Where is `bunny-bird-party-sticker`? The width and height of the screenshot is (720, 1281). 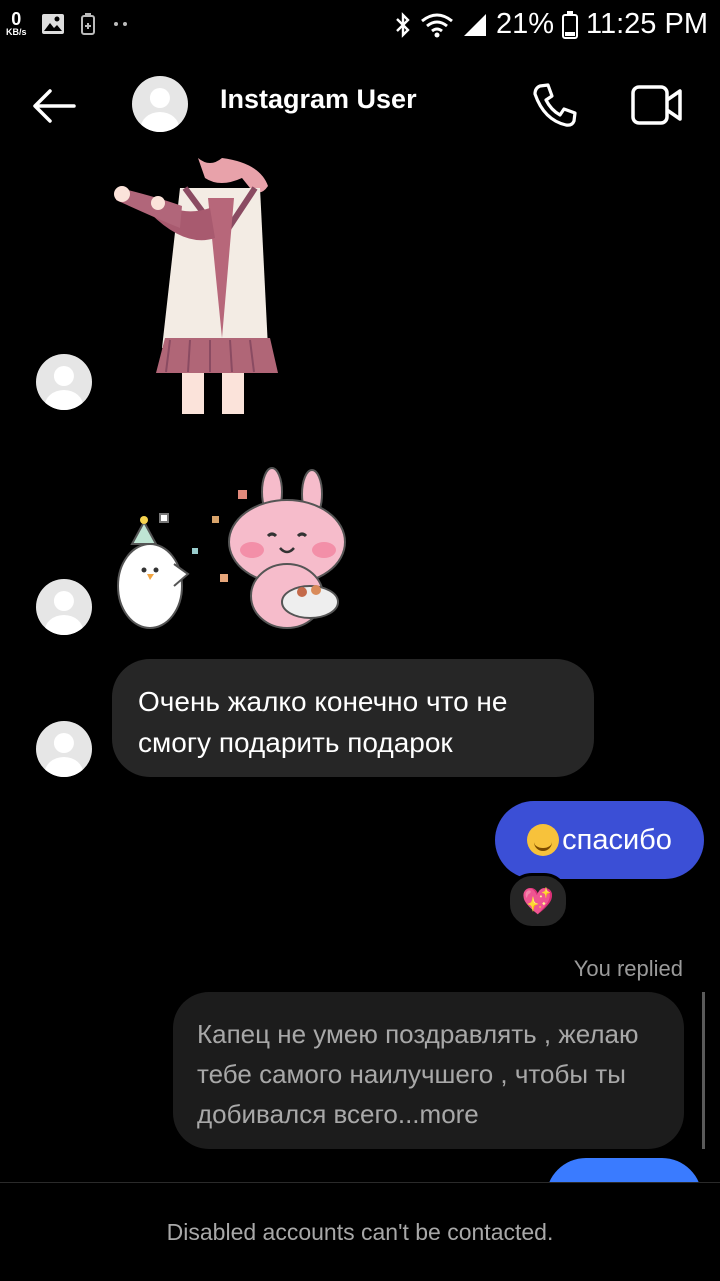
bunny-bird-party-sticker is located at coordinates (231, 549).